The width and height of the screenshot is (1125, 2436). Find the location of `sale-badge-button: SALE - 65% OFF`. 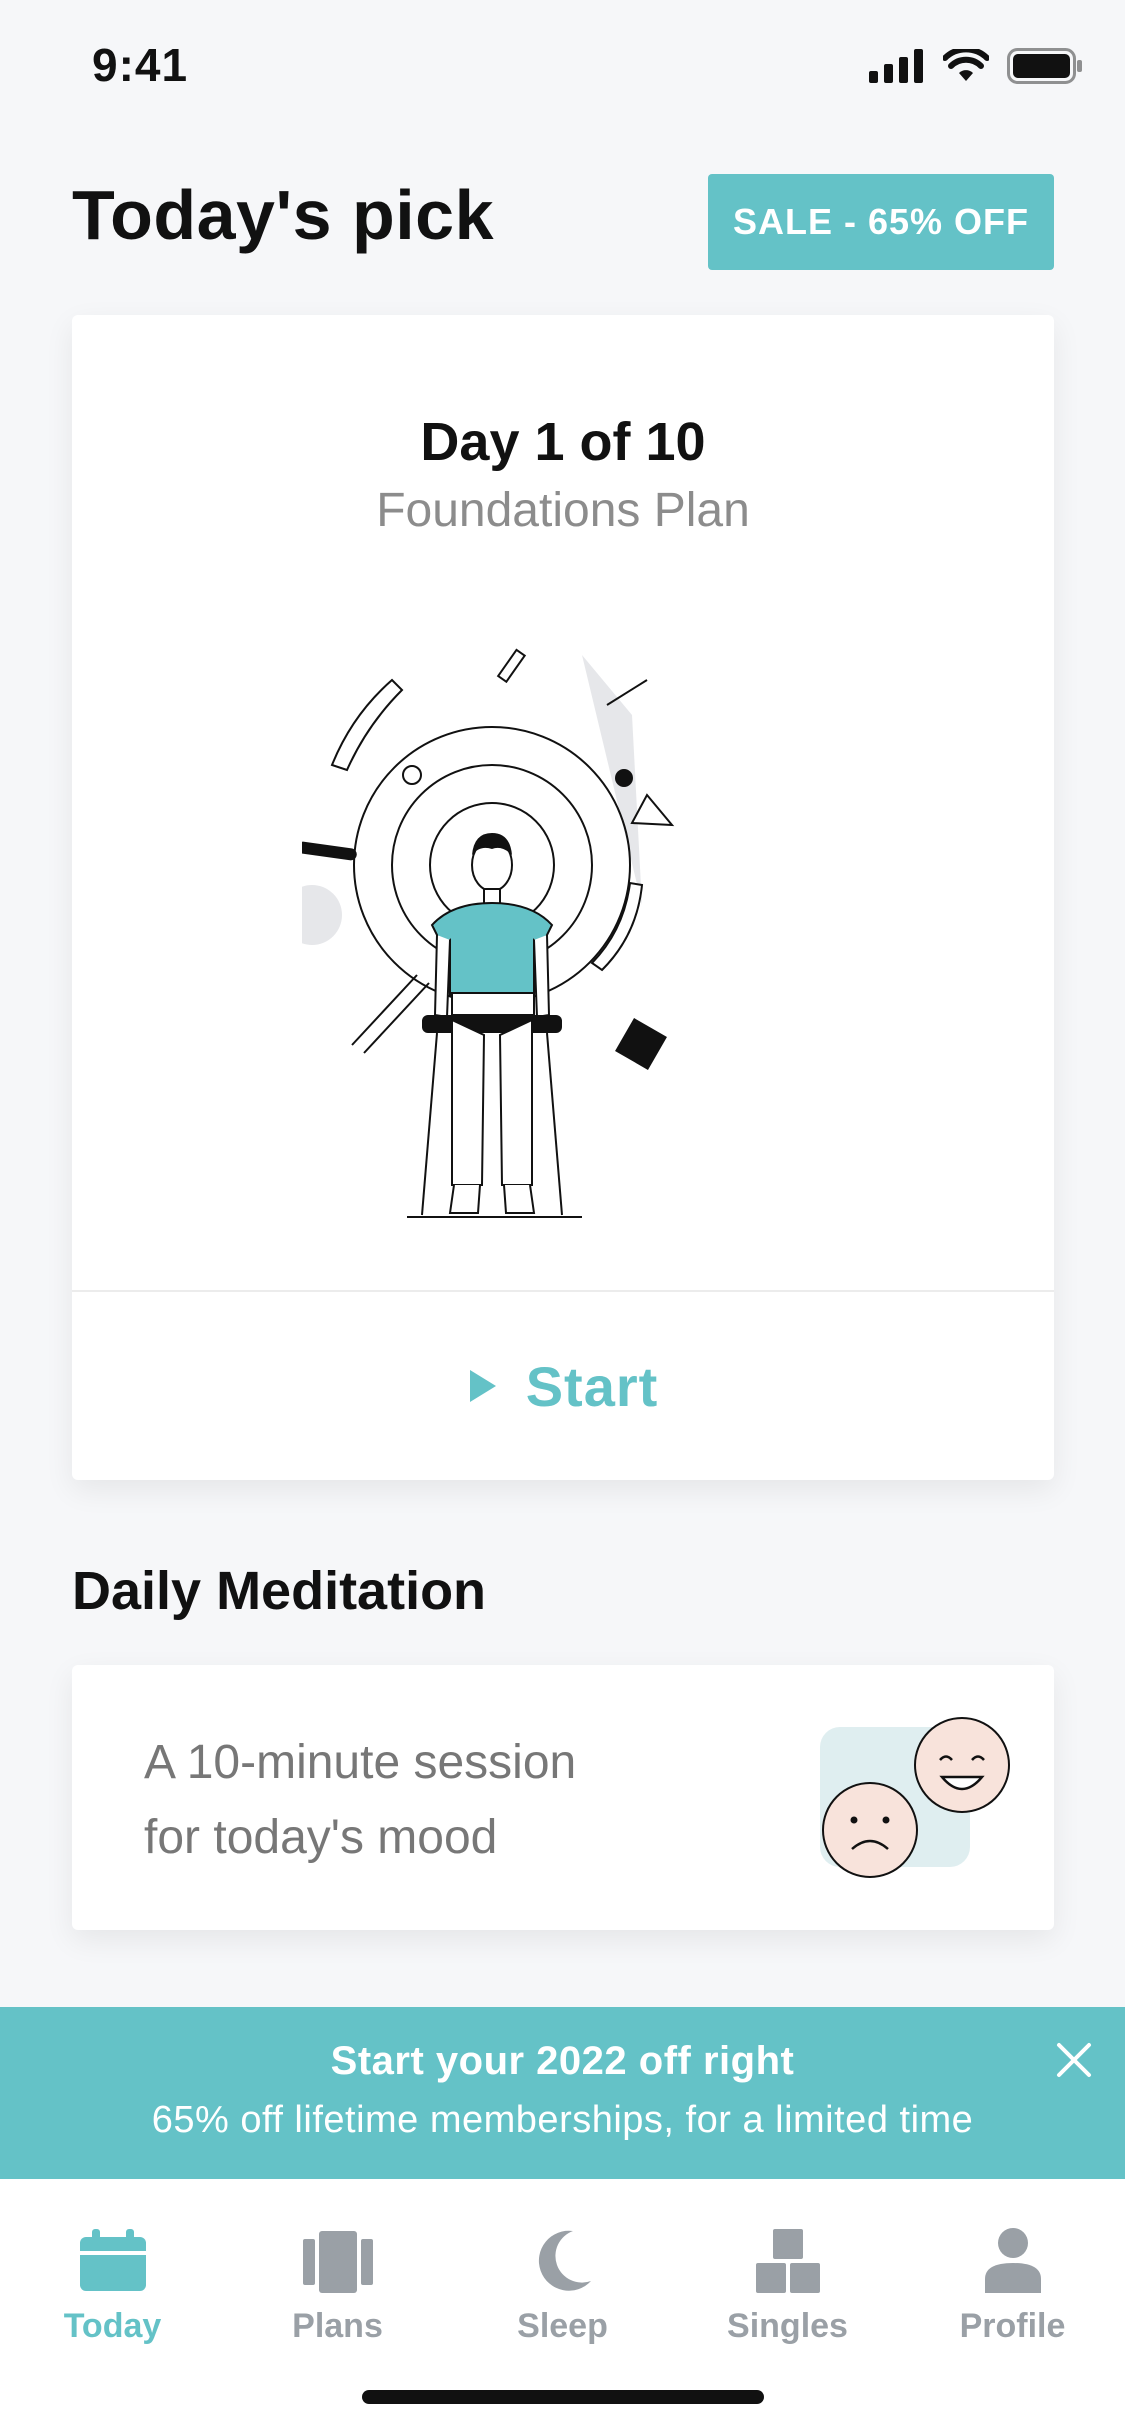

sale-badge-button: SALE - 65% OFF is located at coordinates (881, 222).